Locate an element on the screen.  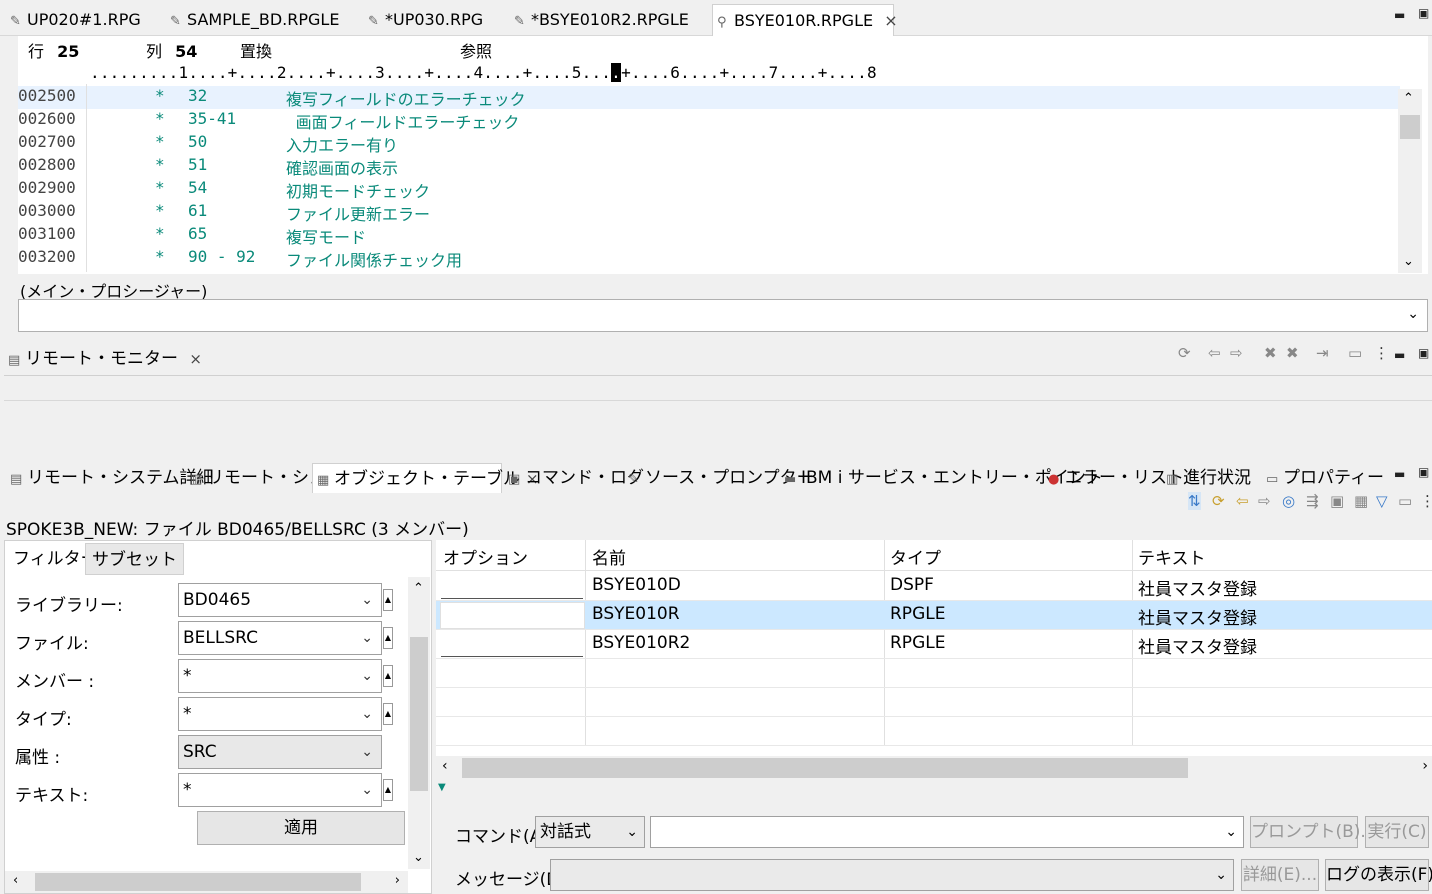
show-log-button: ログの表示(F) is located at coordinates (1378, 875).